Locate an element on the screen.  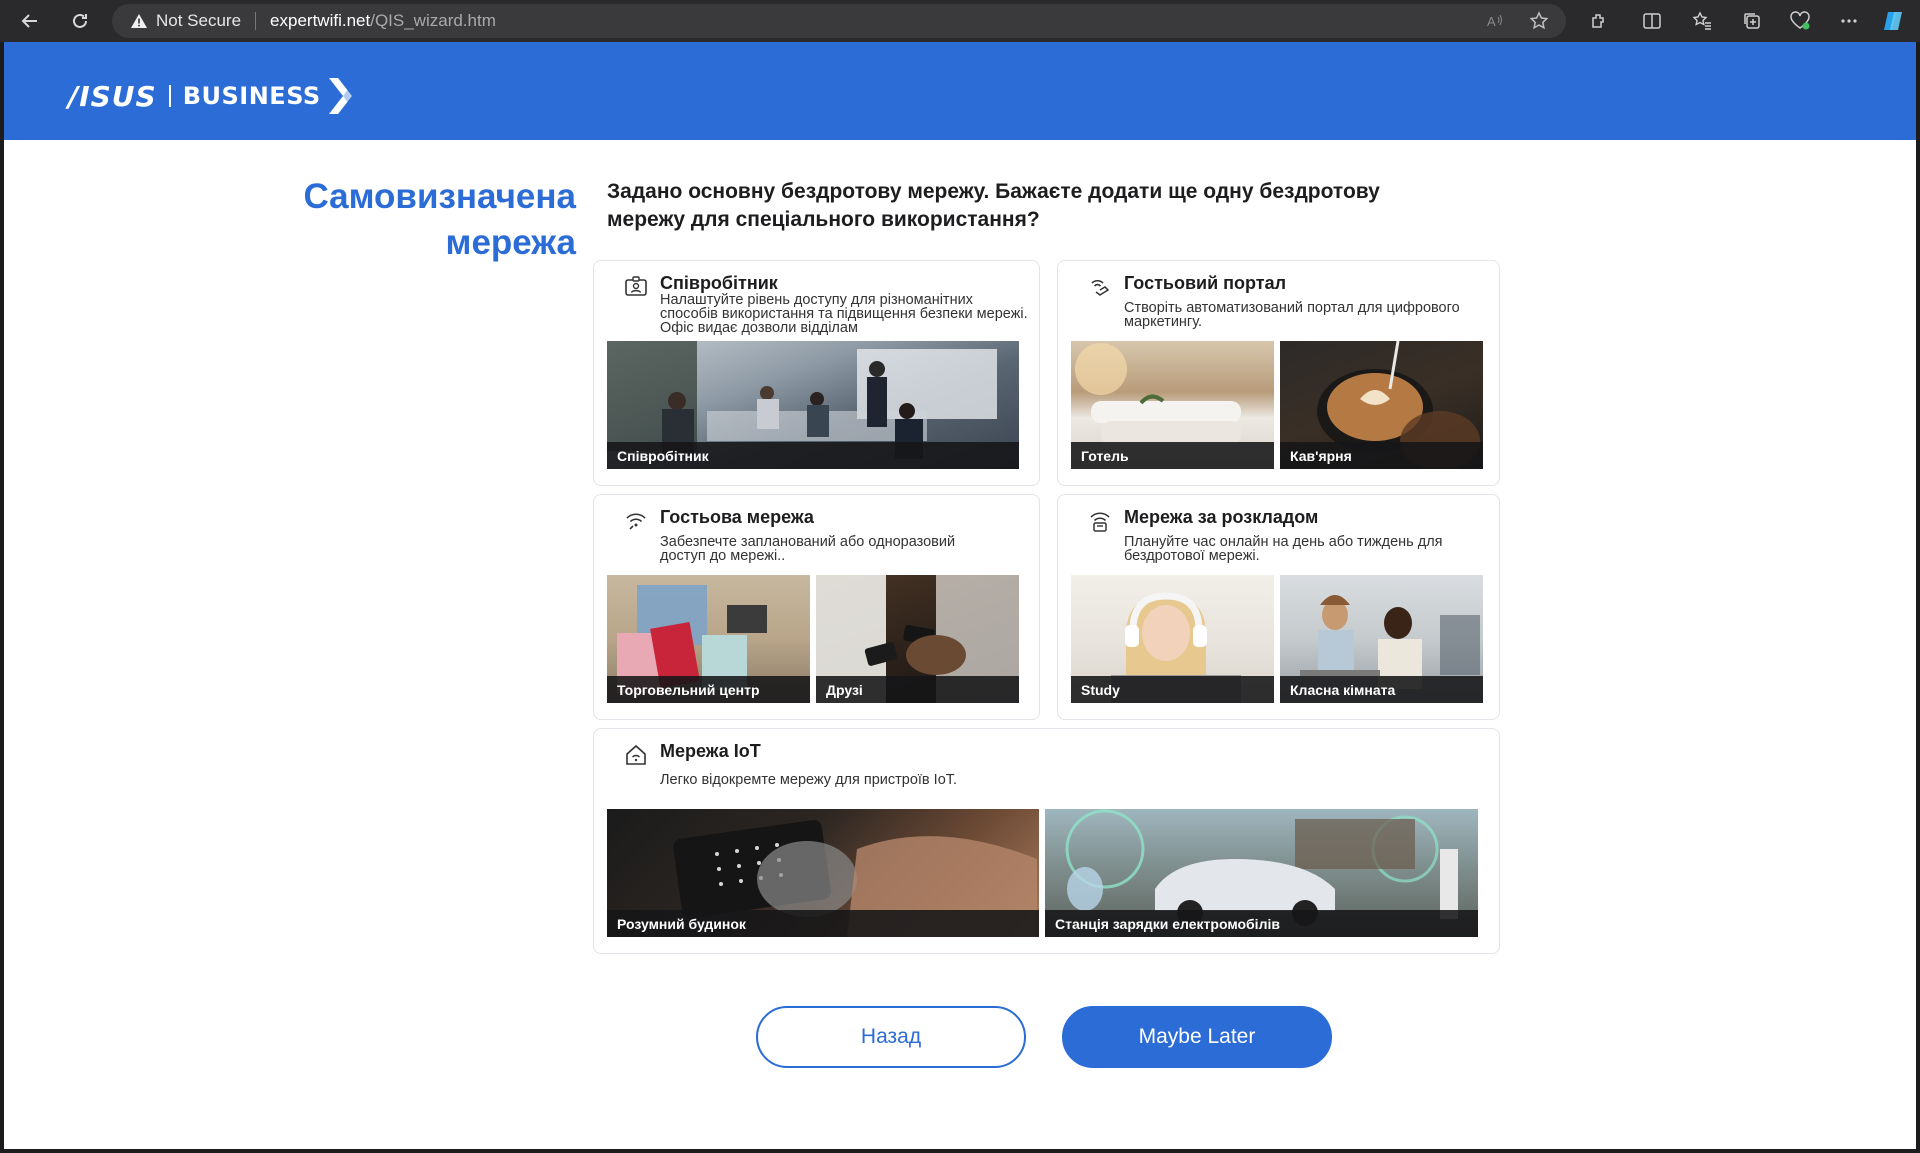
schedule-wifi-icon is located at coordinates (1100, 521).